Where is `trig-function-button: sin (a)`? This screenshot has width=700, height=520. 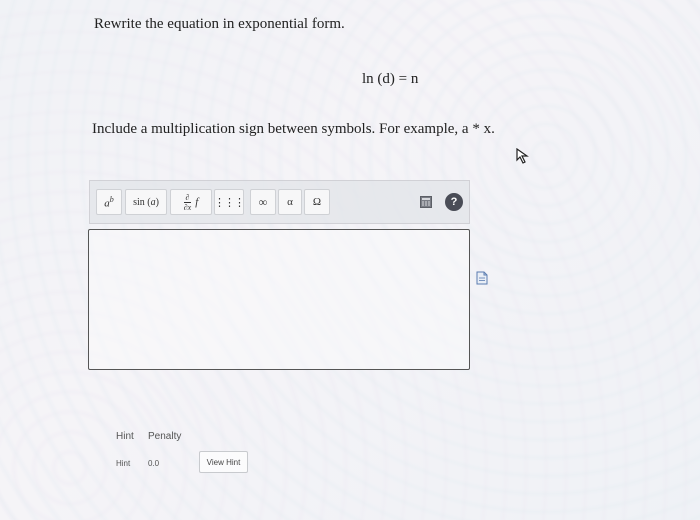 trig-function-button: sin (a) is located at coordinates (146, 202).